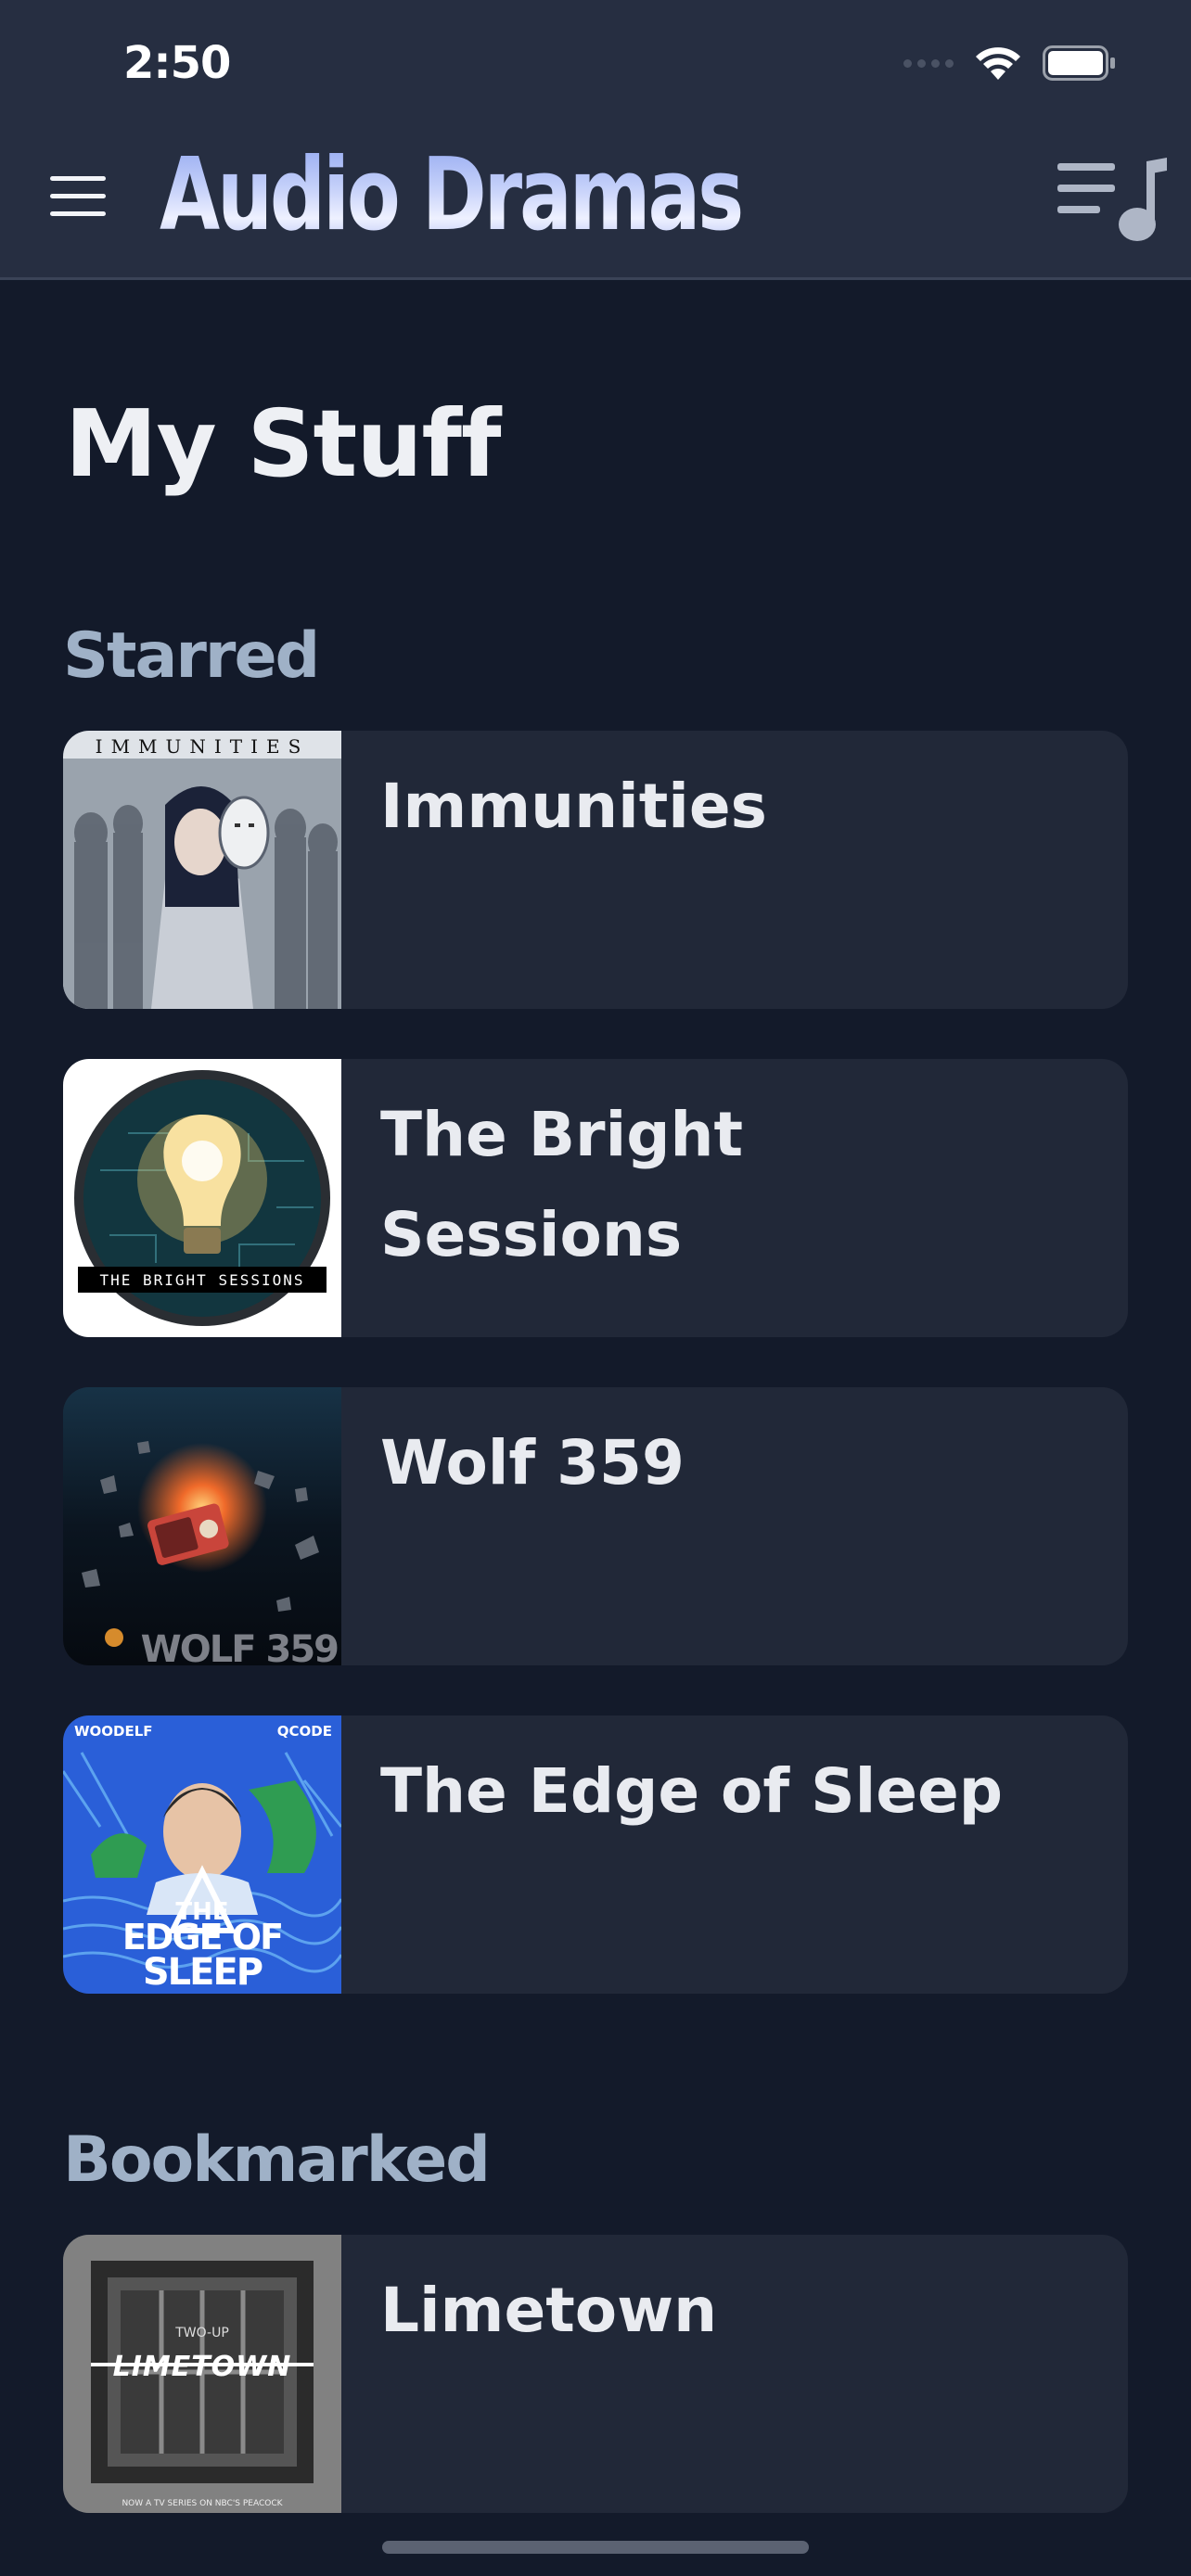 This screenshot has height=2576, width=1191. I want to click on edge-of-sleep-brand-right: QCODE, so click(304, 1732).